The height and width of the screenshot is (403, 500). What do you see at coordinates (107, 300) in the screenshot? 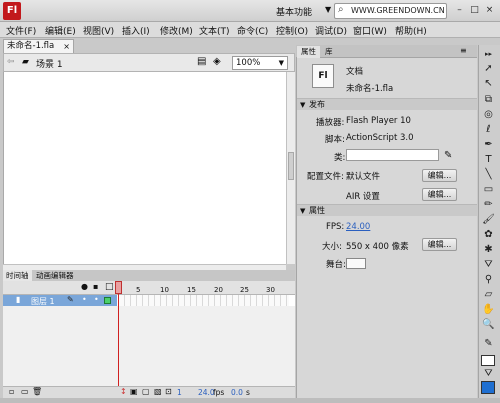
I see `layer-color-swatch` at bounding box center [107, 300].